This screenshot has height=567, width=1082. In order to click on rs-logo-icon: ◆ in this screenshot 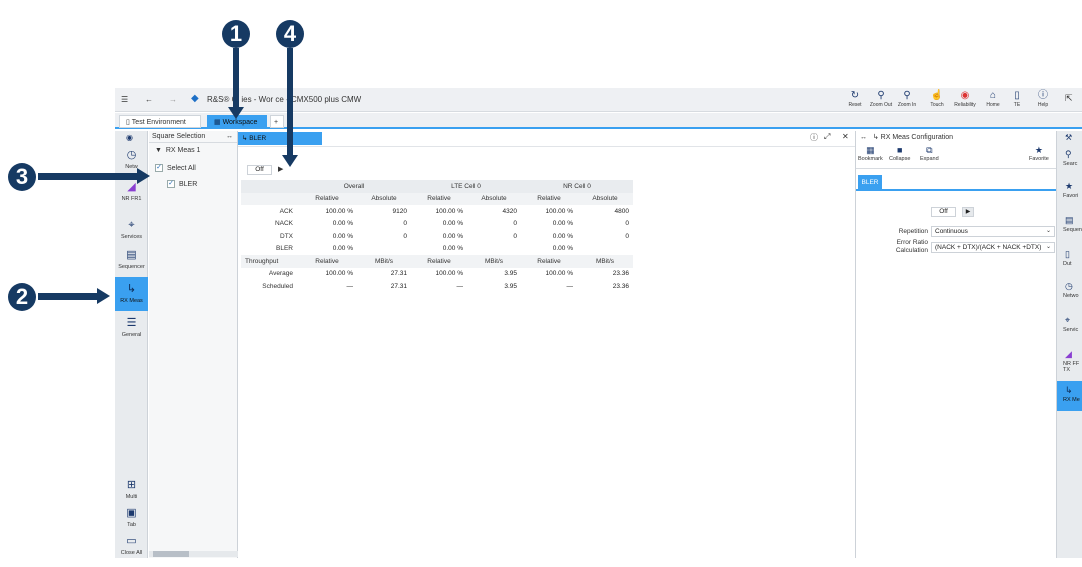, I will do `click(195, 98)`.